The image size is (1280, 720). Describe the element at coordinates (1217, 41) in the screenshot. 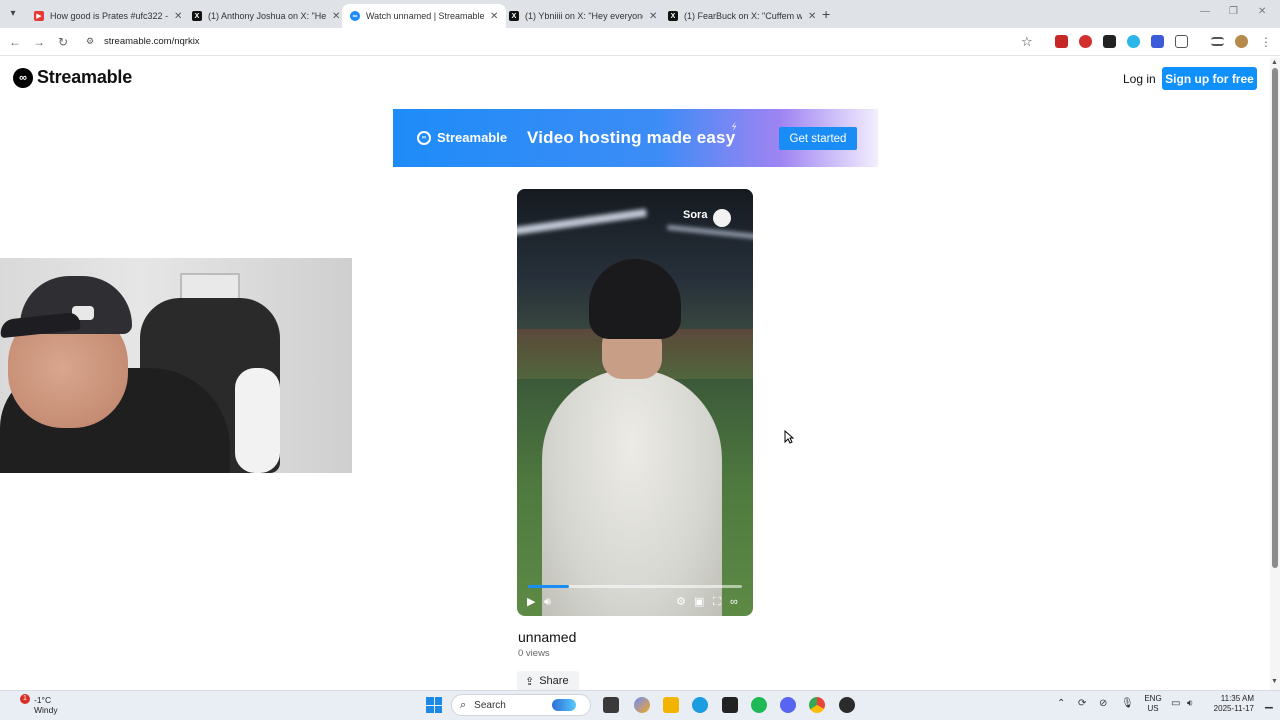

I see `media-control-icon` at that location.